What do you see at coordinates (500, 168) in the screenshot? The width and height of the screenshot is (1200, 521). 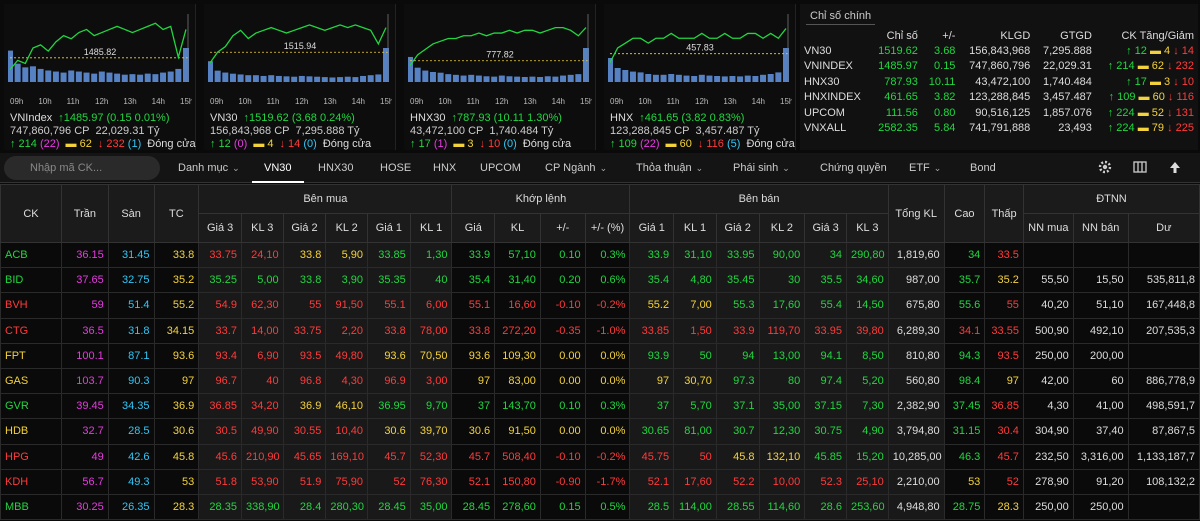 I see `tab-upcom: UPCOM` at bounding box center [500, 168].